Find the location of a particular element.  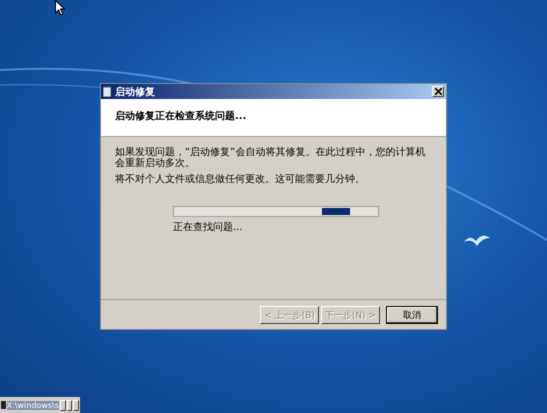

mouse-pointer-icon is located at coordinates (60, 8).